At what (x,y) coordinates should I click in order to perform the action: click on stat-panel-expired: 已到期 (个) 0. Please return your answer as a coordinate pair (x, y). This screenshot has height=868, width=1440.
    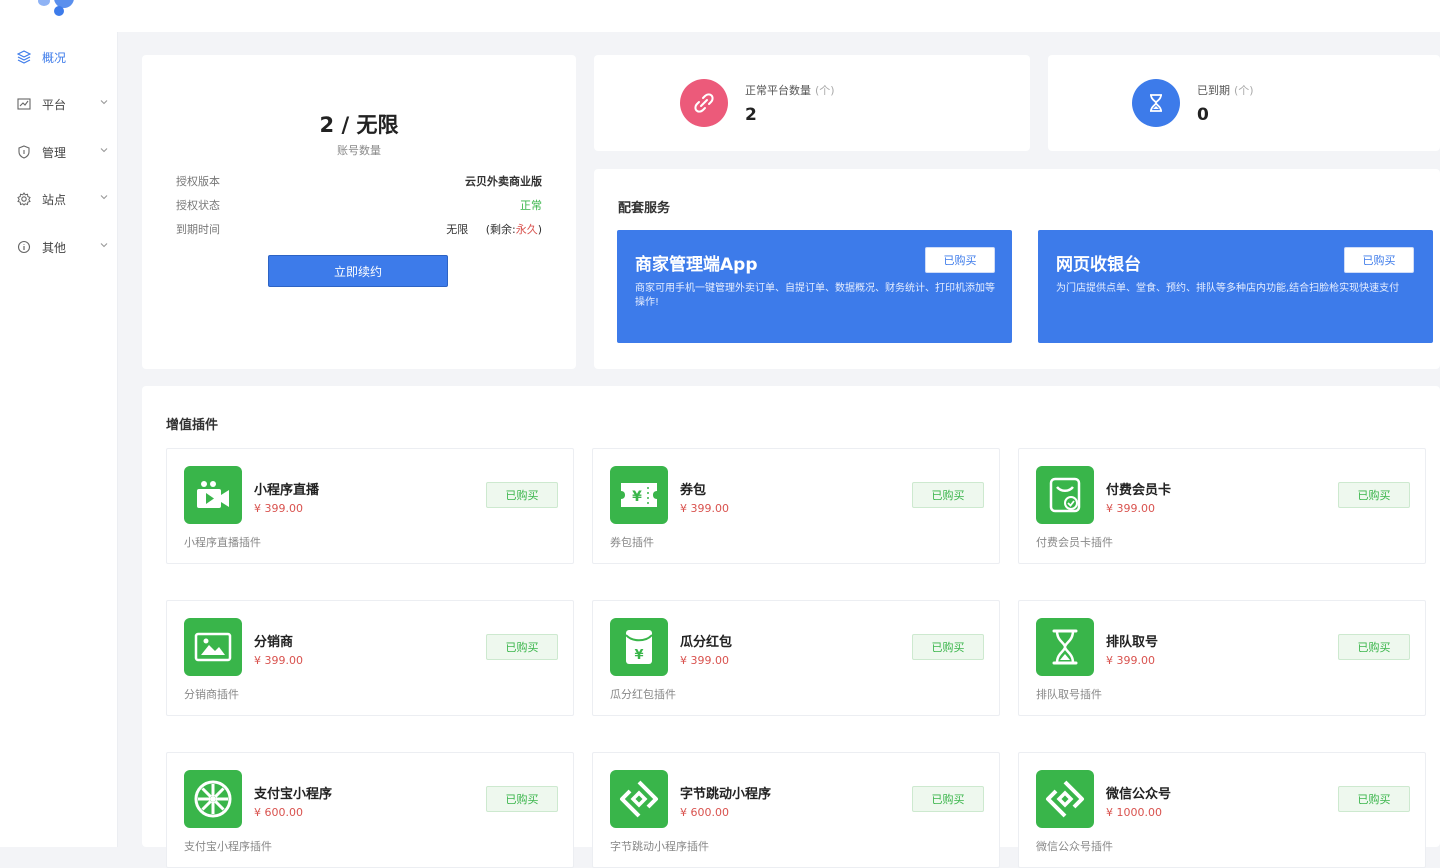
    Looking at the image, I should click on (1244, 103).